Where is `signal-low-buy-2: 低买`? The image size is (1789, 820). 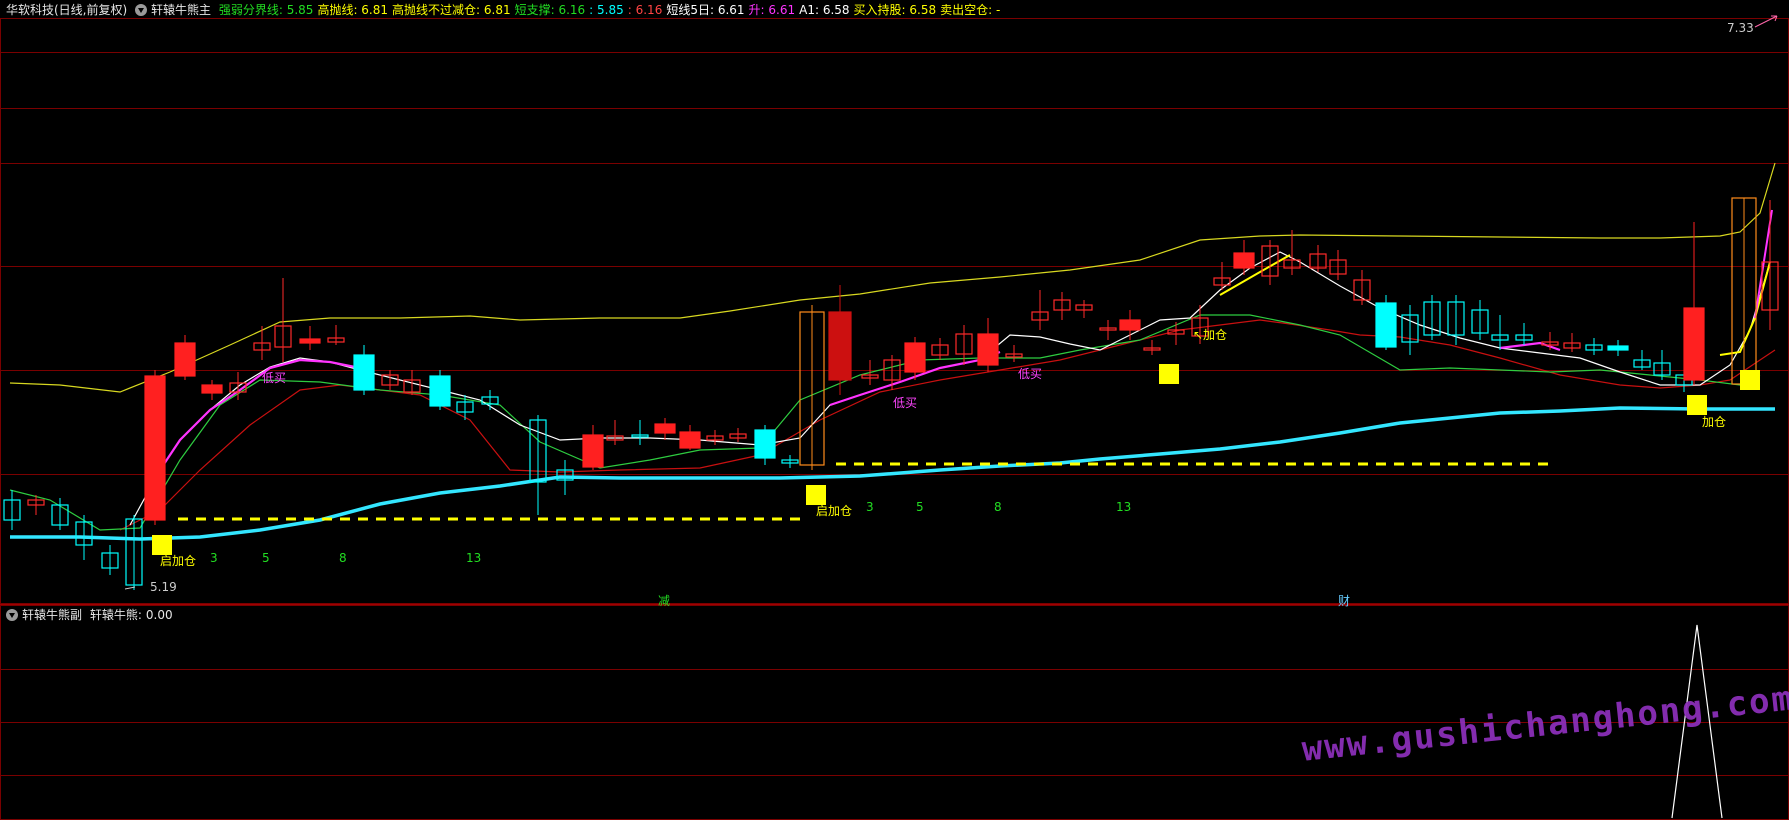
signal-low-buy-2: 低买 is located at coordinates (905, 403).